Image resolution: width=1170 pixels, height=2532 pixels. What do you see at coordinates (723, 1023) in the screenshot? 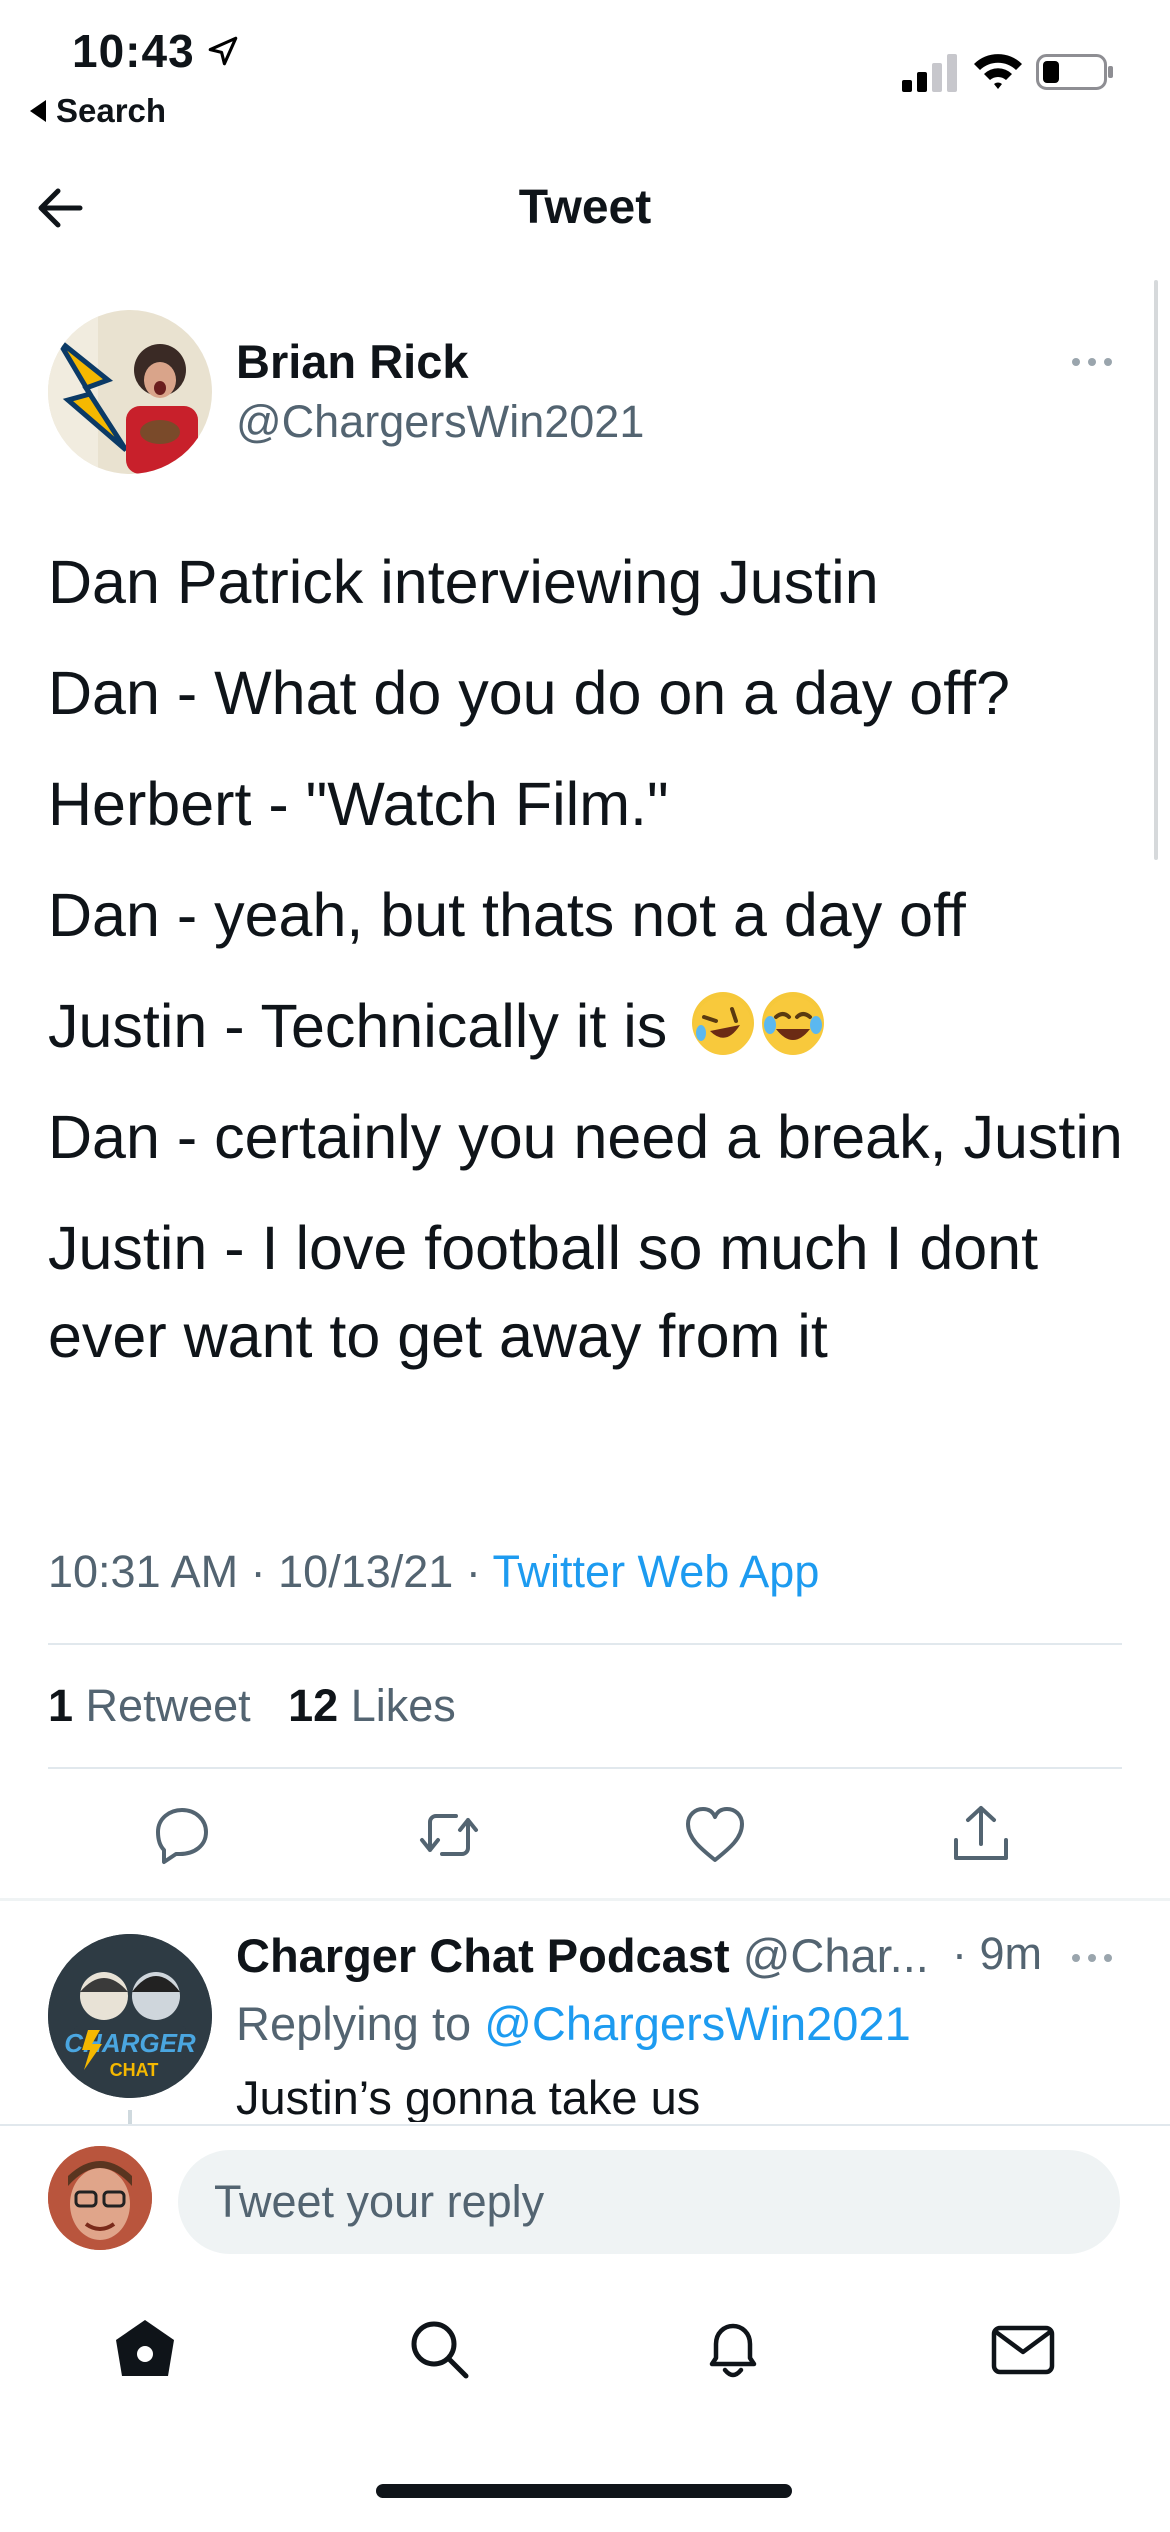
I see `rolling-on-floor-laughing-emoji-icon` at bounding box center [723, 1023].